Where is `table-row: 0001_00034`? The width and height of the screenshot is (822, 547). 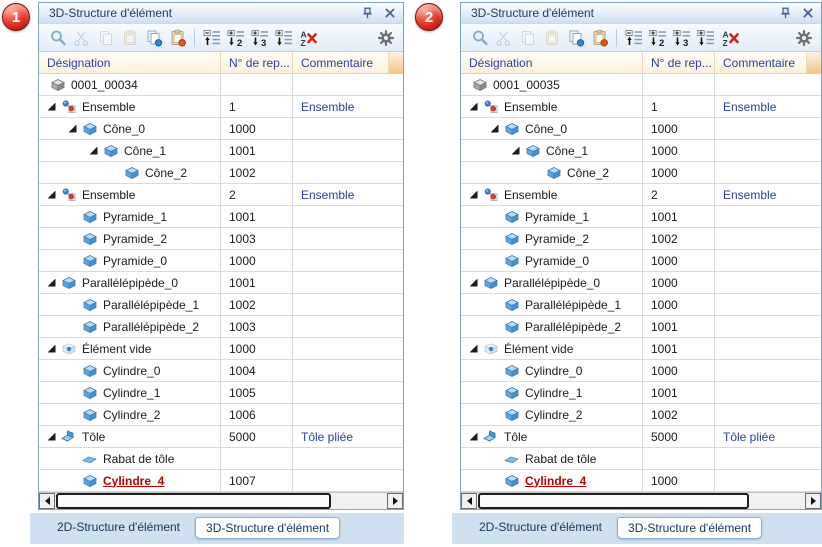
table-row: 0001_00034 is located at coordinates (221, 85).